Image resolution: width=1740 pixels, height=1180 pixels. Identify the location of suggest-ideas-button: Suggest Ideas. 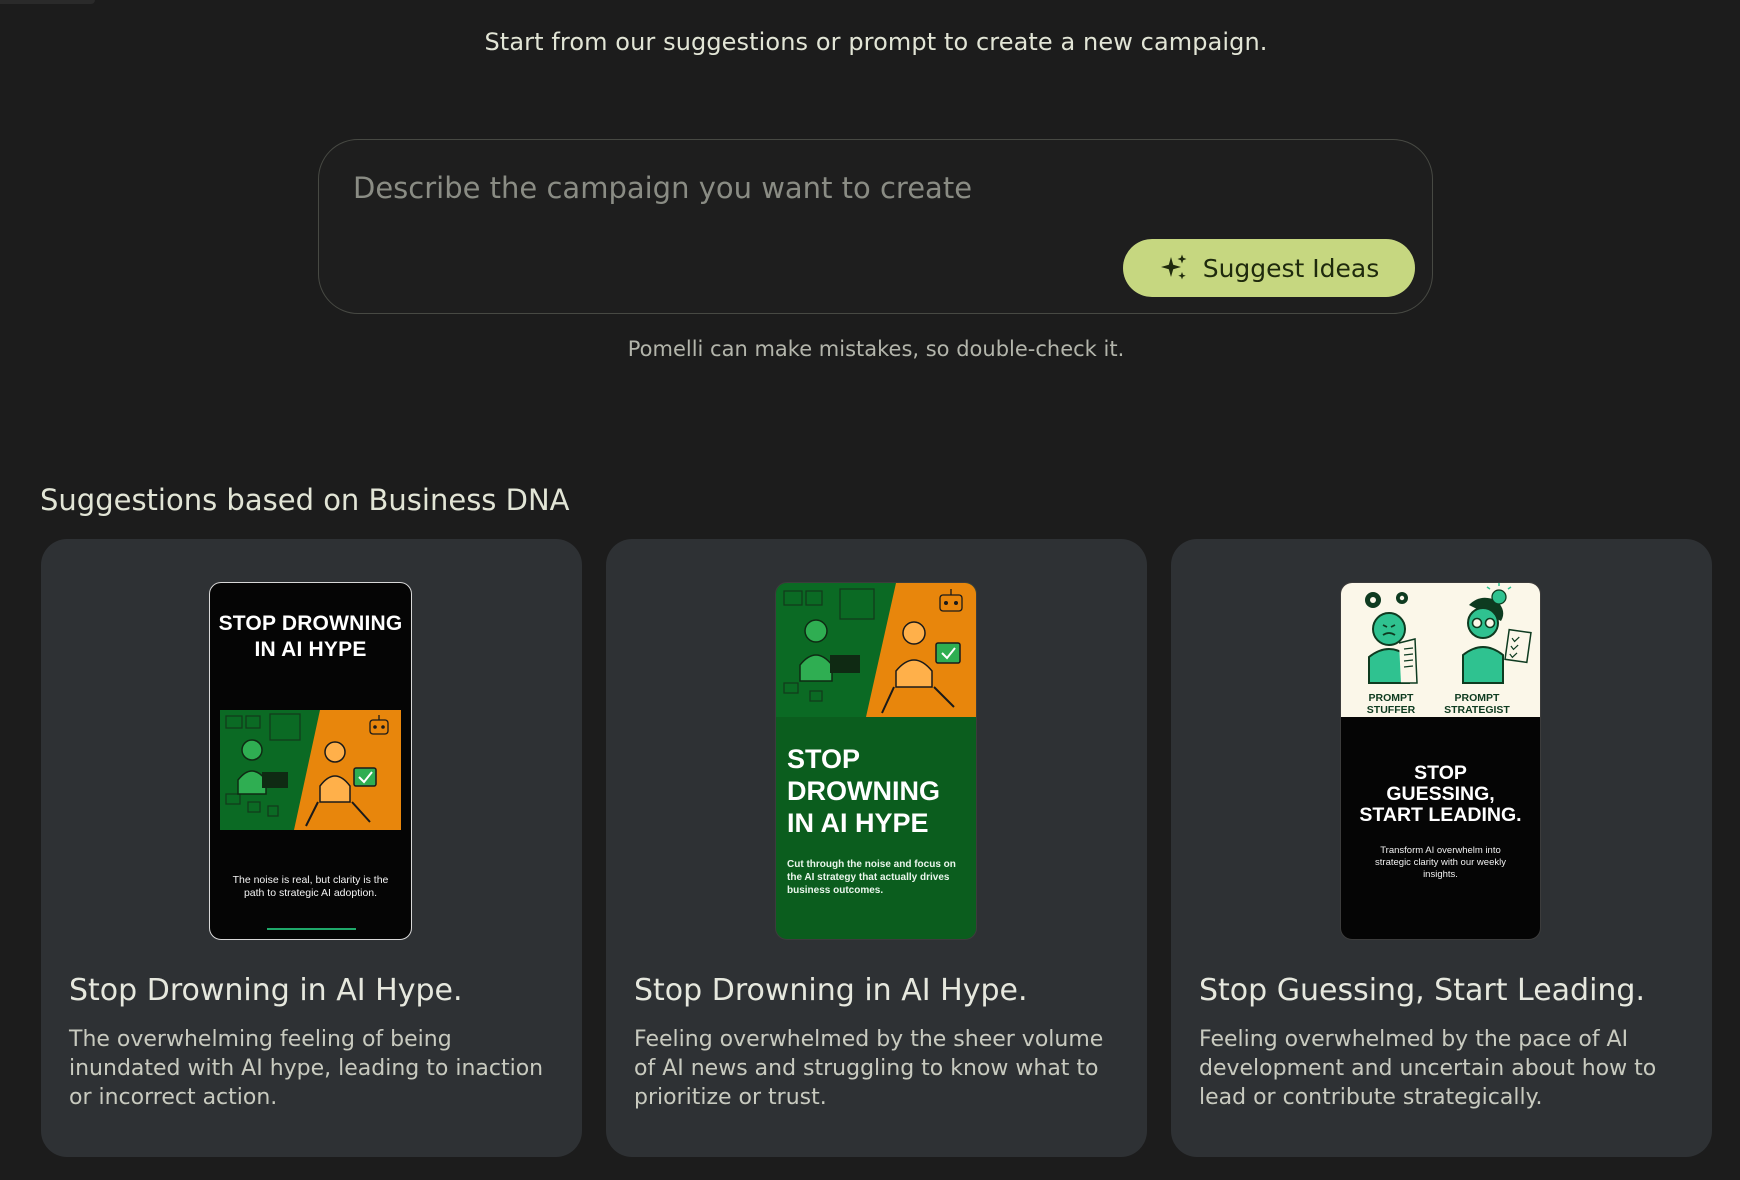
(1269, 268).